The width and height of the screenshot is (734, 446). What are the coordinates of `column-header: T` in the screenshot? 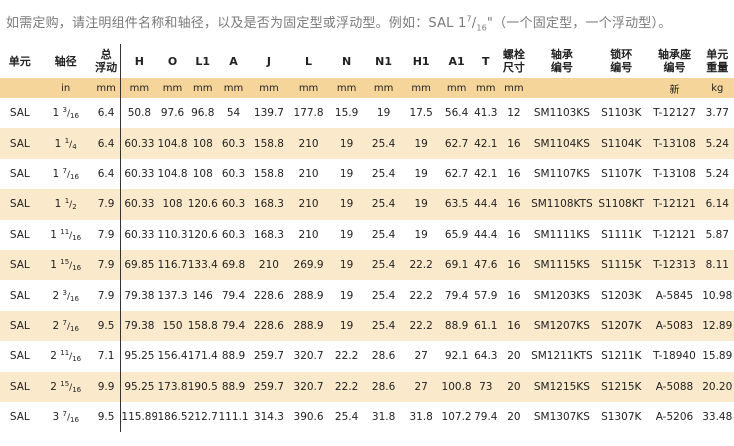 It's located at (486, 61).